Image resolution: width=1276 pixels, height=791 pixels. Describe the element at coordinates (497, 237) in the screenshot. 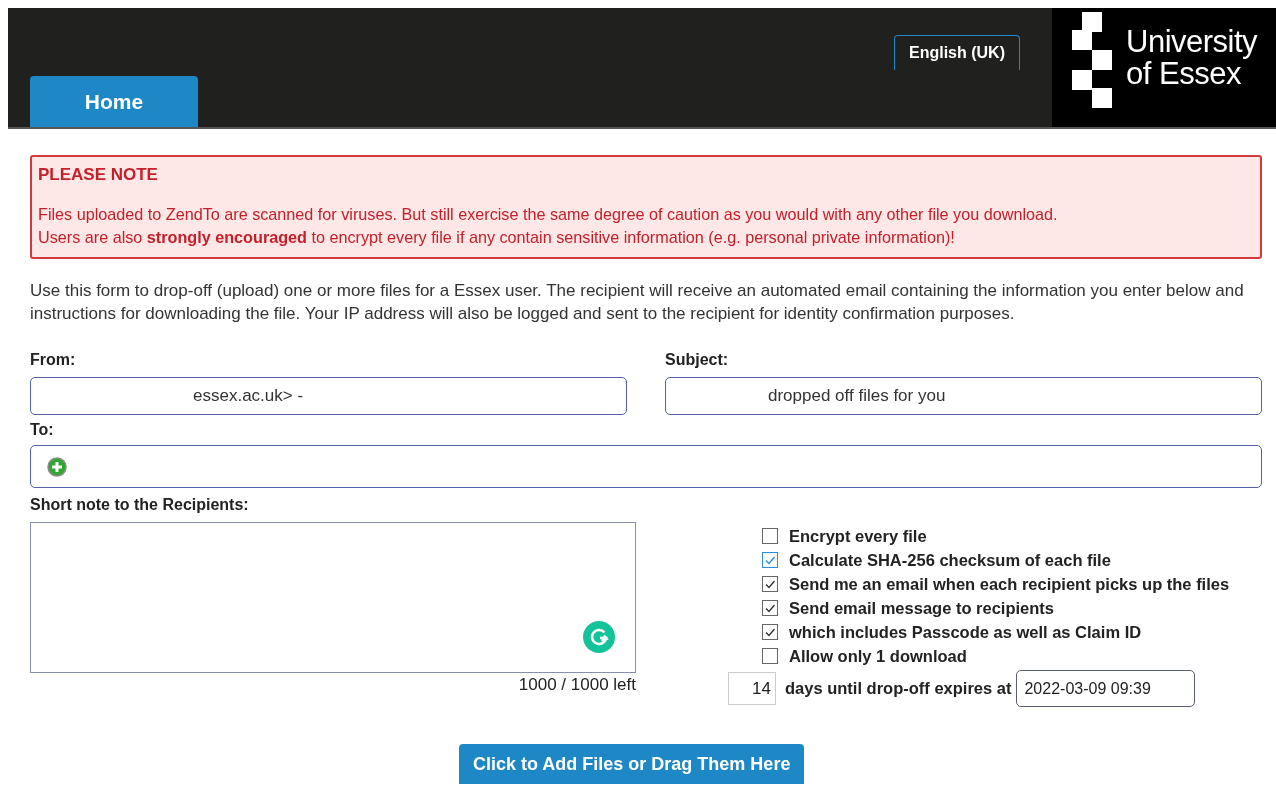

I see `notice-text: Users are also strongly encouraged to encrypt every file if any contain sensitive information (e.g. personal private information)!` at that location.